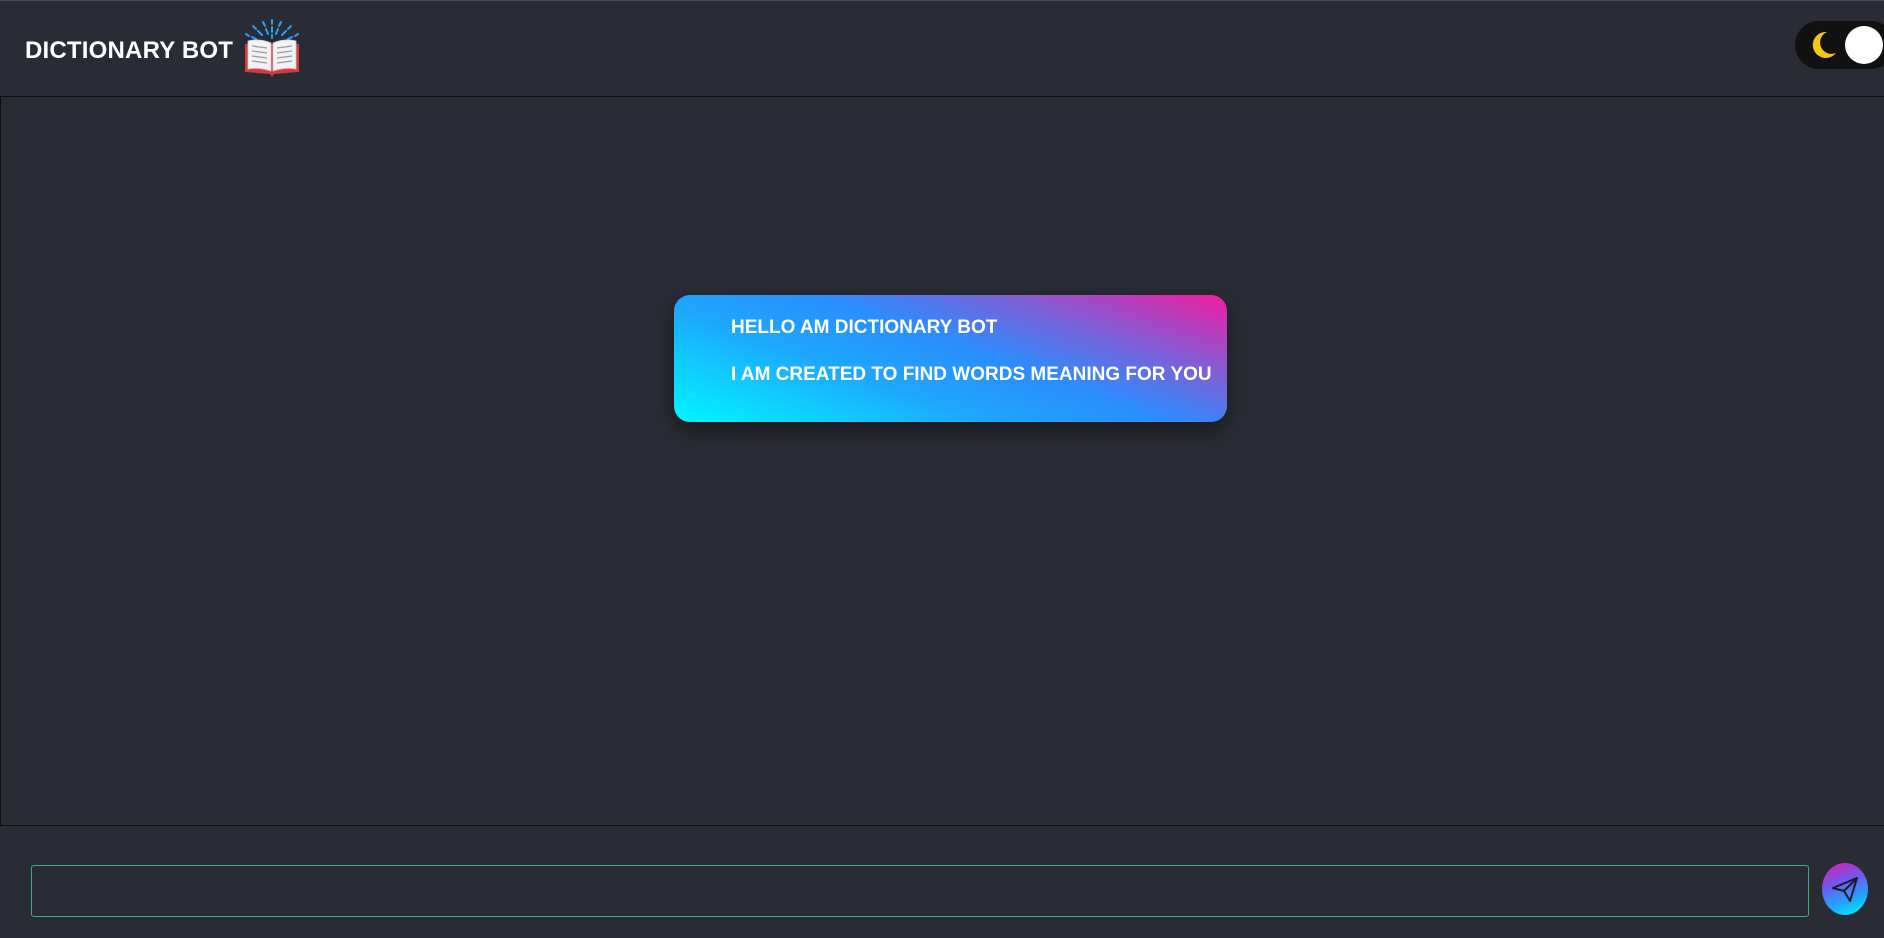 The height and width of the screenshot is (938, 1884). Describe the element at coordinates (1823, 45) in the screenshot. I see `moon-icon` at that location.